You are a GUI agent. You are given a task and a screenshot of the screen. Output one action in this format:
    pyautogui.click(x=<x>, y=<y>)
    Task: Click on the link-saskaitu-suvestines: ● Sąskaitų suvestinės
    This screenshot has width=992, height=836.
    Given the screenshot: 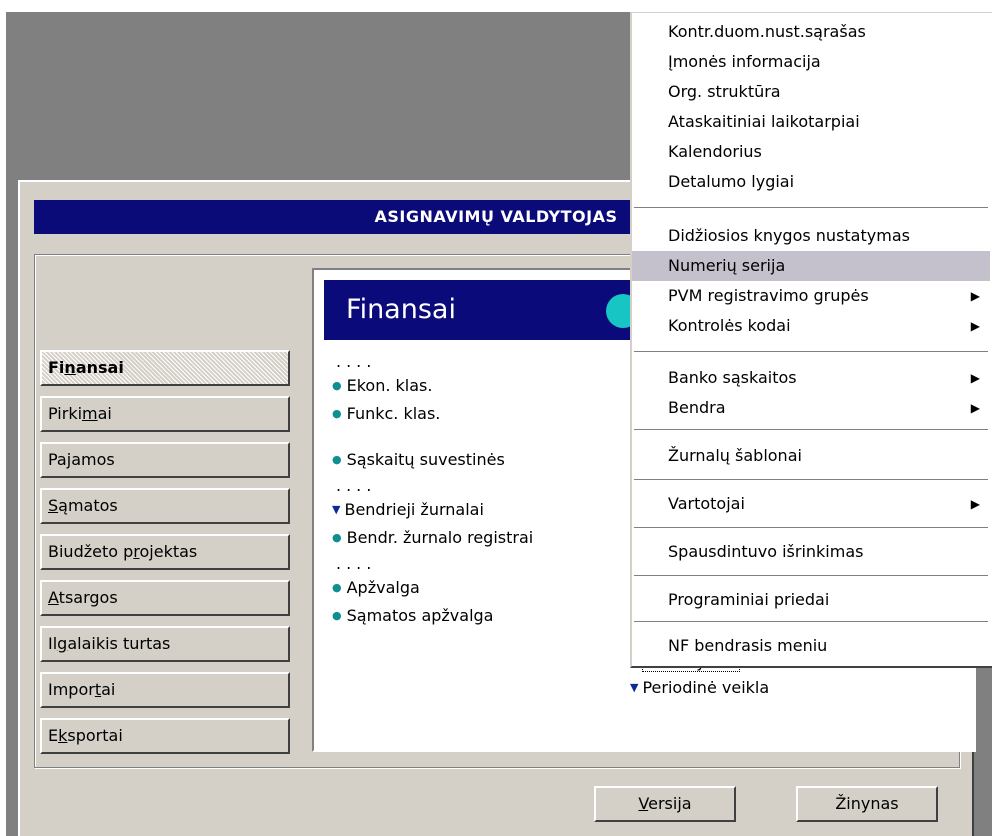 What is the action you would take?
    pyautogui.click(x=418, y=459)
    